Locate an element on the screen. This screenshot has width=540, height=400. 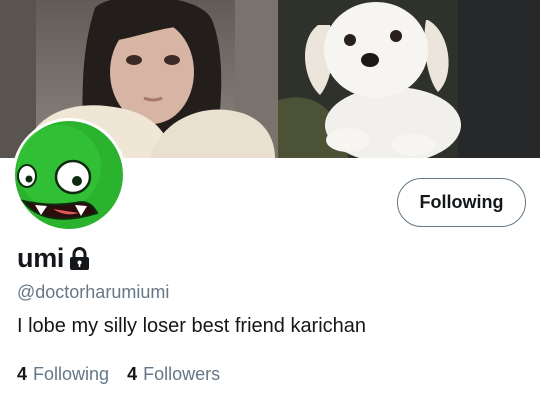
follow-stats: 4 Following 4 Followers is located at coordinates (127, 374).